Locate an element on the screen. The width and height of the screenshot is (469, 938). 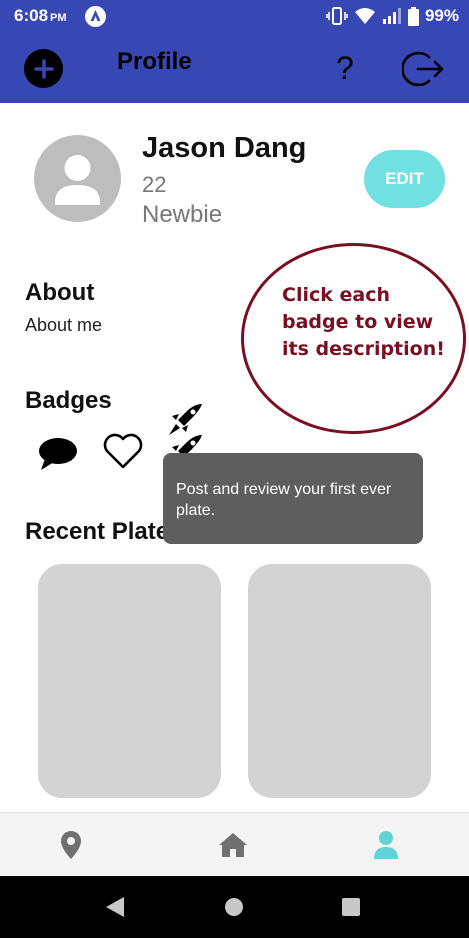
badge-heart is located at coordinates (123, 451).